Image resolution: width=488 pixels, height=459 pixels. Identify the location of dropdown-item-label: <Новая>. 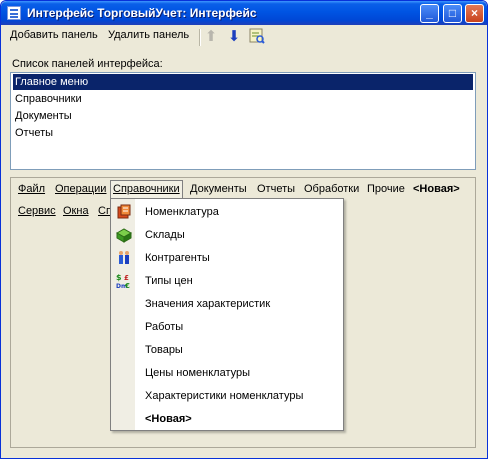
(168, 419).